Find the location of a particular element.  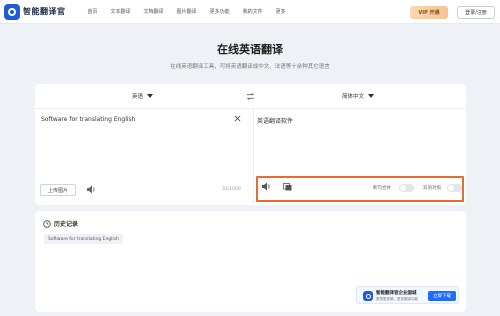

language-bar: 英语 简体中文 is located at coordinates (250, 96).